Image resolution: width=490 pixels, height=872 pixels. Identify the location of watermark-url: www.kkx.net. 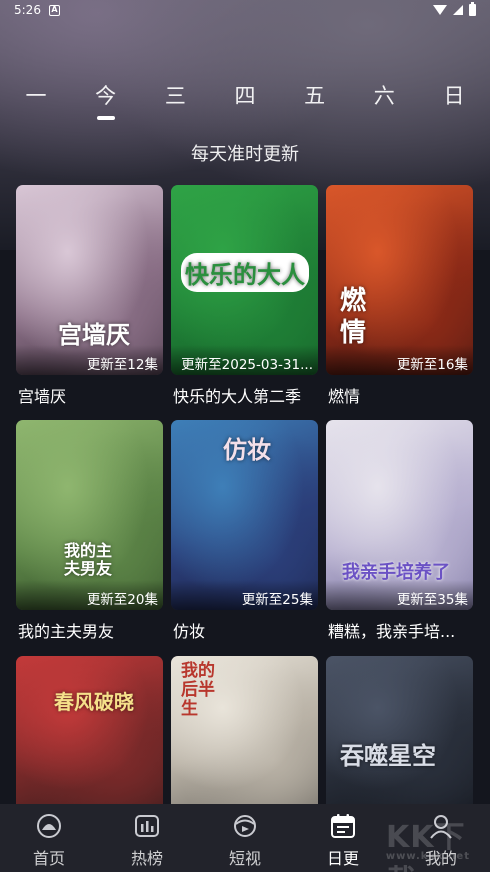
(427, 856).